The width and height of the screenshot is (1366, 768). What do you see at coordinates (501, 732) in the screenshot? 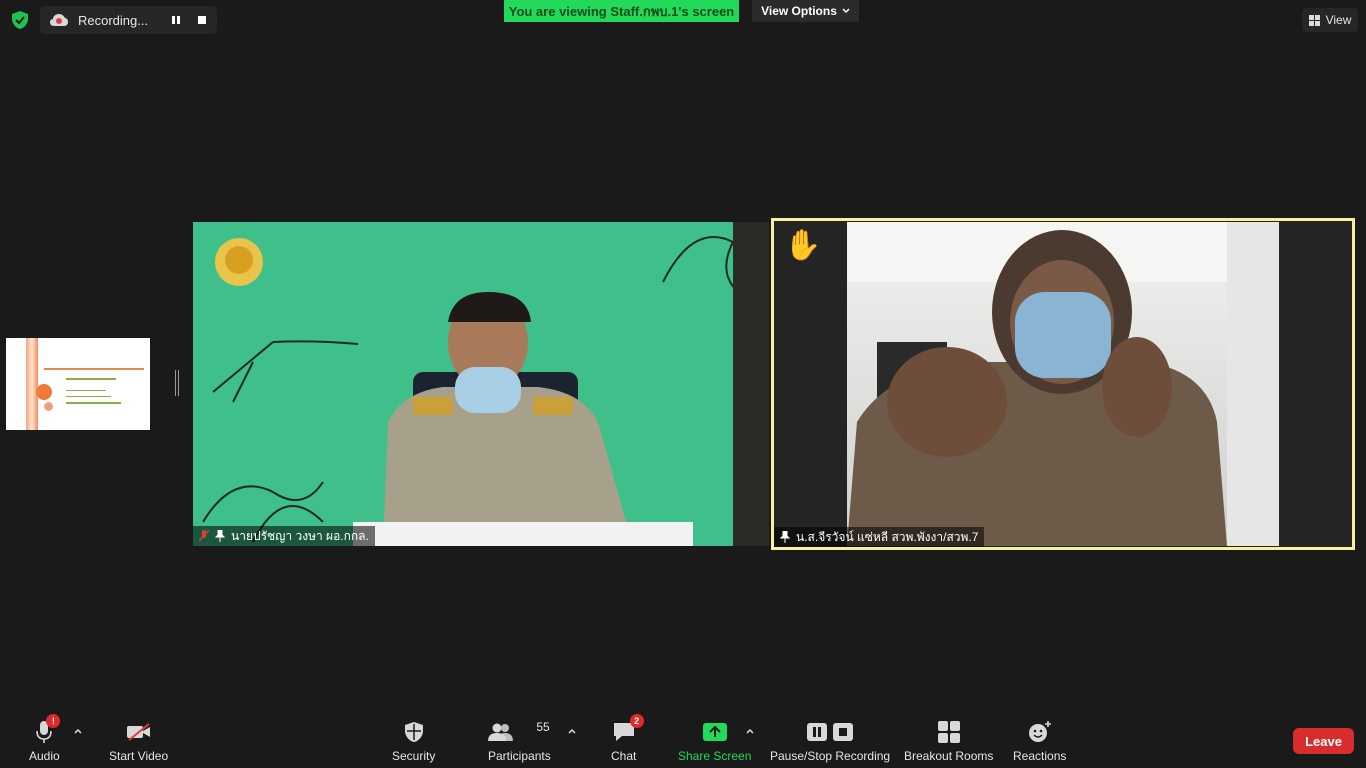
I see `participants-icon` at bounding box center [501, 732].